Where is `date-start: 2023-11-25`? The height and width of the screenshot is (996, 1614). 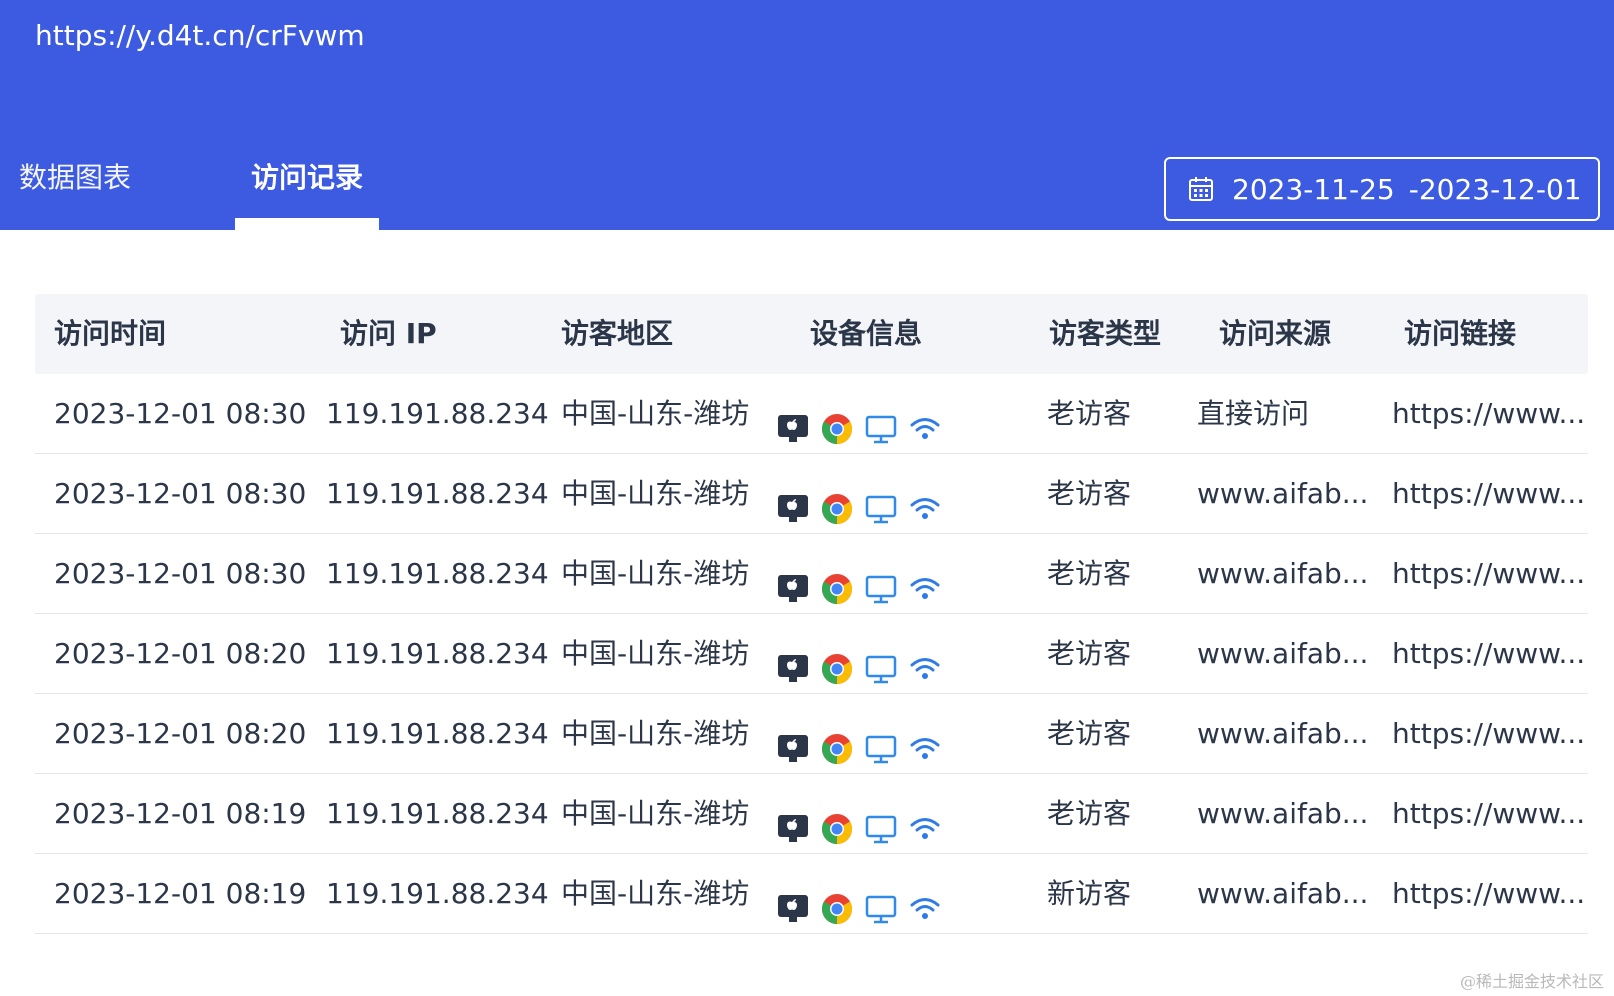
date-start: 2023-11-25 is located at coordinates (1313, 189).